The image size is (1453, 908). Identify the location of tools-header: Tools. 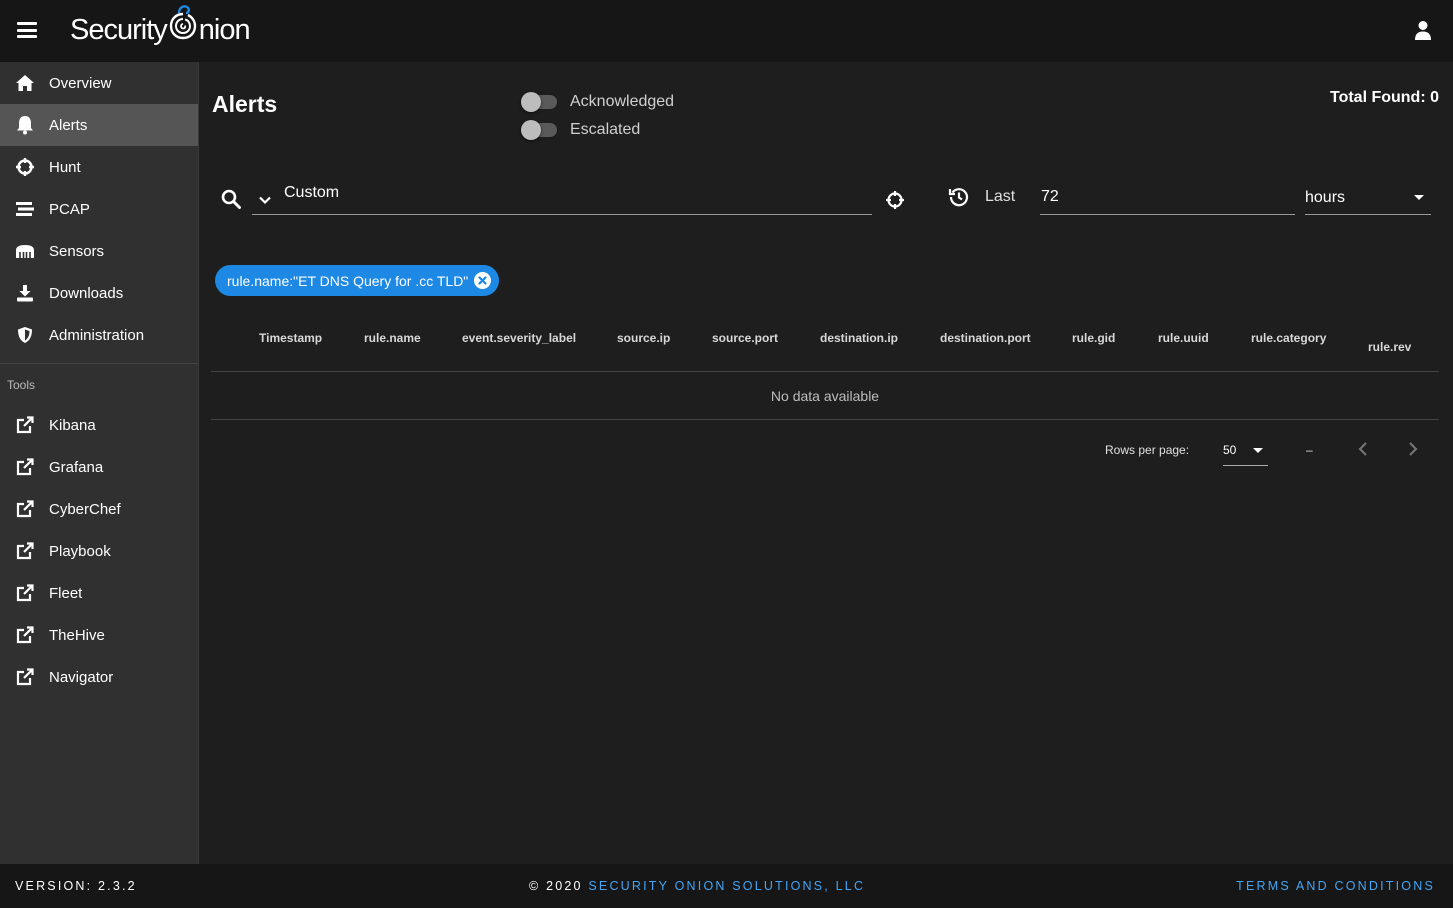
(21, 385).